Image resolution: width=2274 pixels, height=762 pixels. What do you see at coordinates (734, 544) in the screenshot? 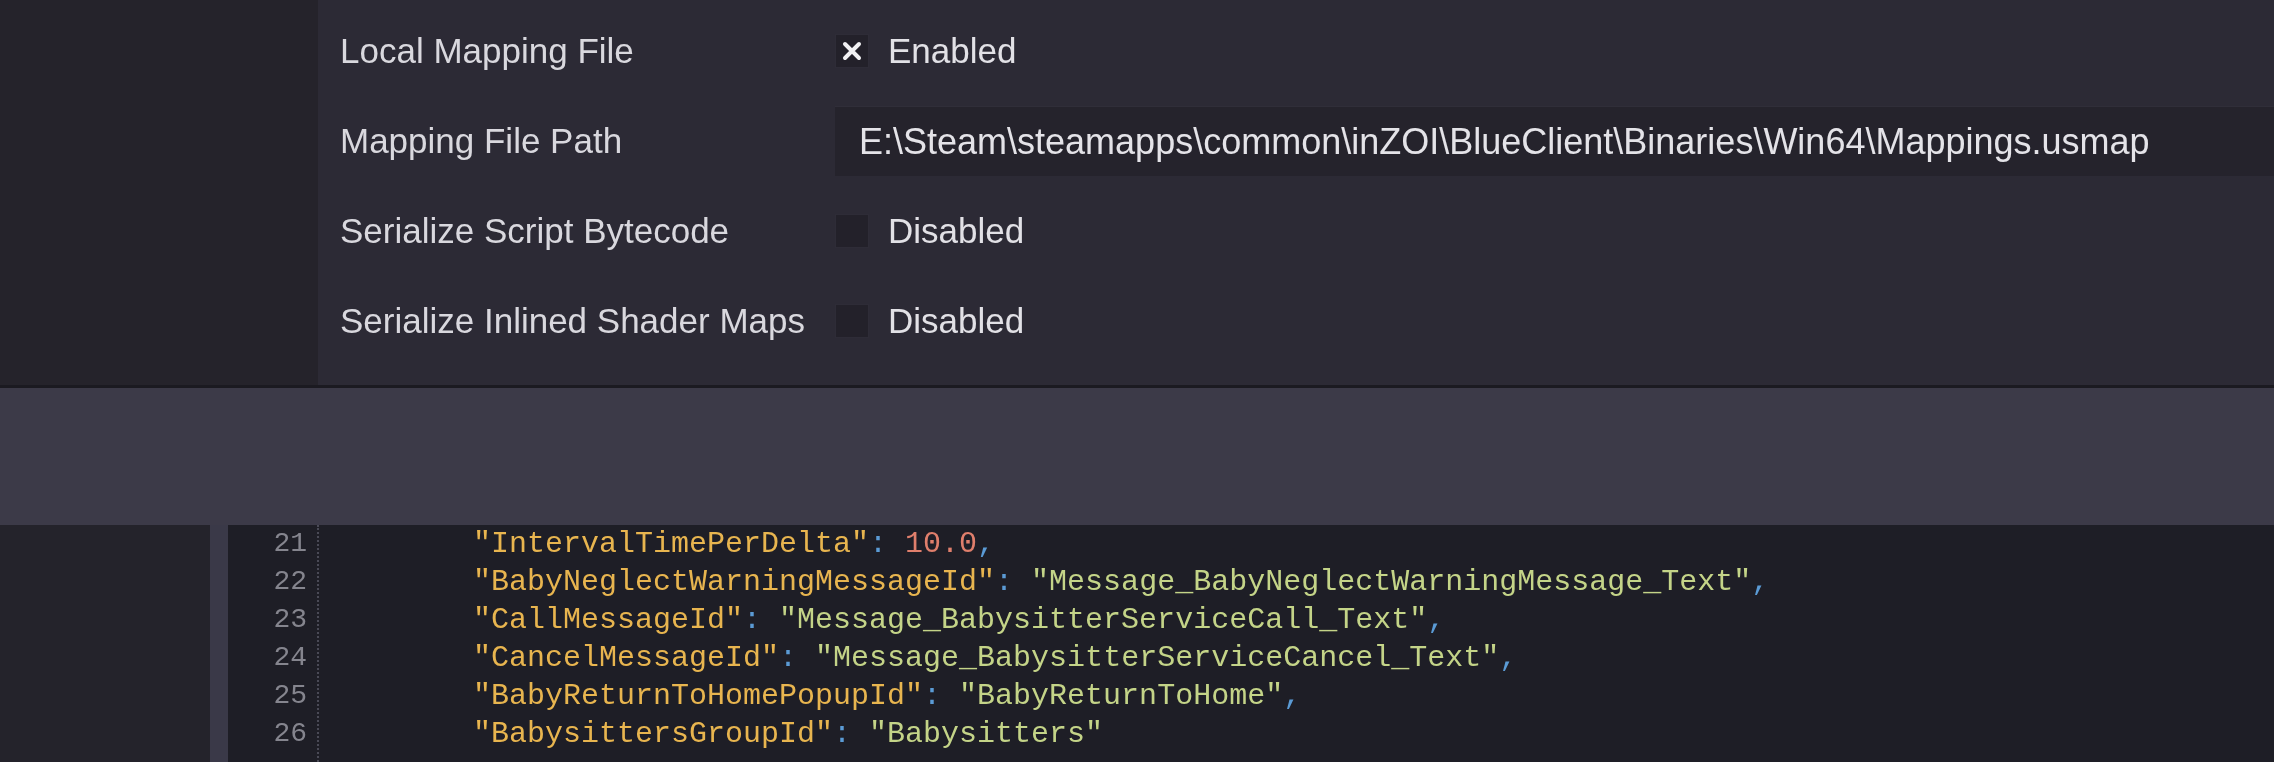
I see `code-line: "IntervalTimePerDelta": 10.0,` at bounding box center [734, 544].